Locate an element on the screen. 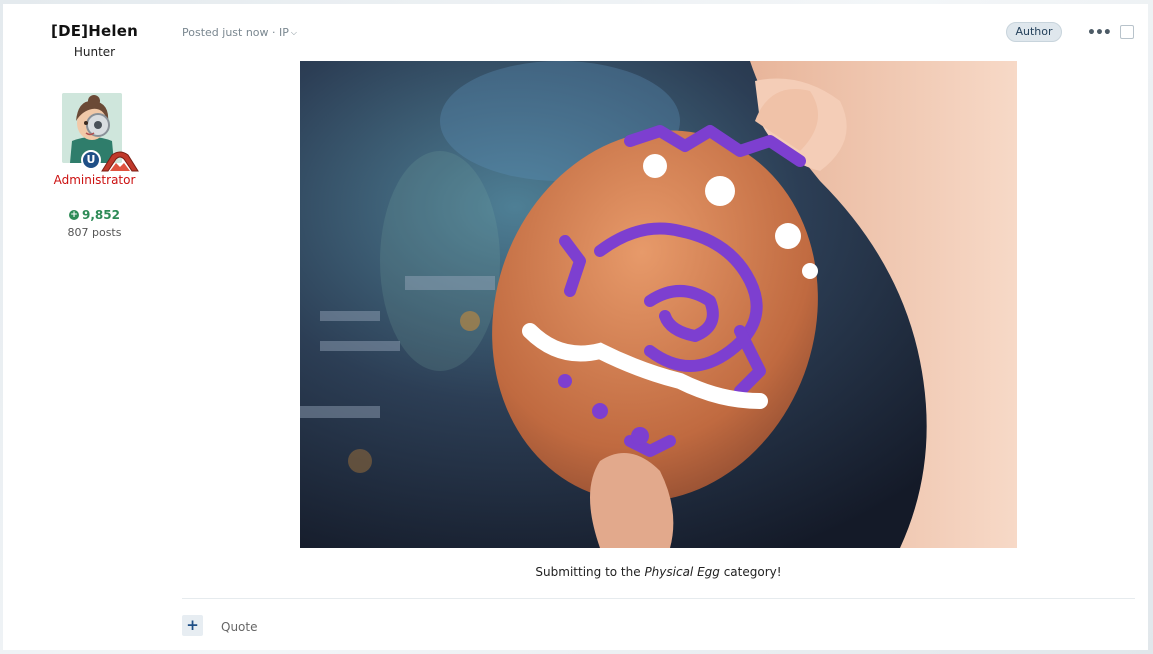 This screenshot has width=1153, height=654. author-rank: Hunter is located at coordinates (94, 52).